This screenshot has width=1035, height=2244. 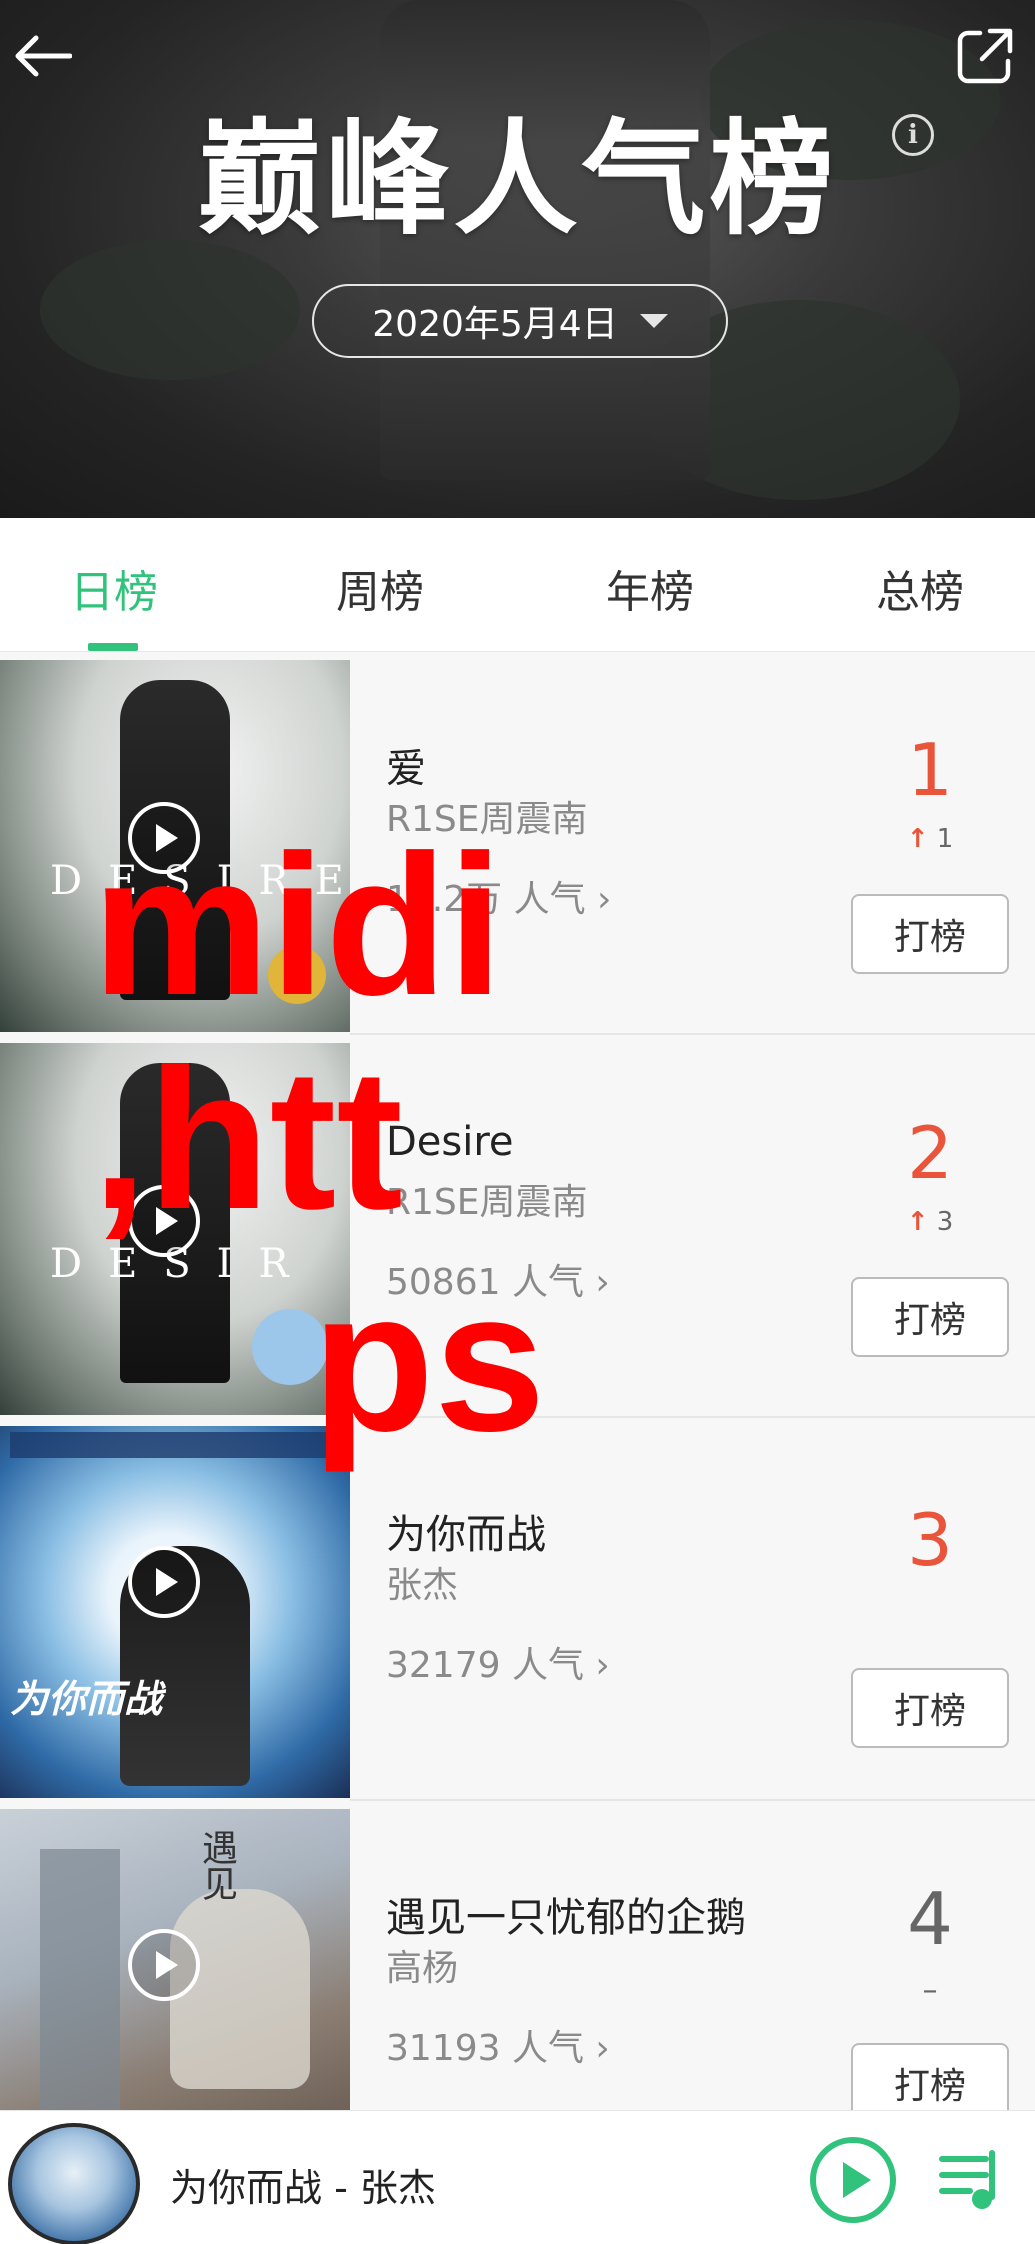 I want to click on popularity-link: 32179 人气 ›, so click(x=498, y=1662).